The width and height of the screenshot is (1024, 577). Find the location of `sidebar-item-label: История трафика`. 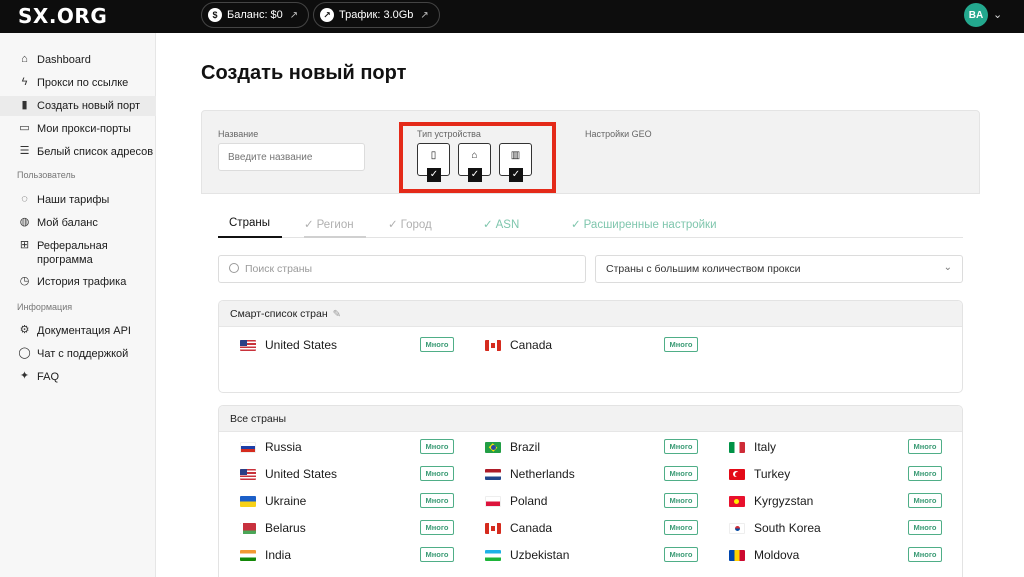

sidebar-item-label: История трафика is located at coordinates (82, 282).